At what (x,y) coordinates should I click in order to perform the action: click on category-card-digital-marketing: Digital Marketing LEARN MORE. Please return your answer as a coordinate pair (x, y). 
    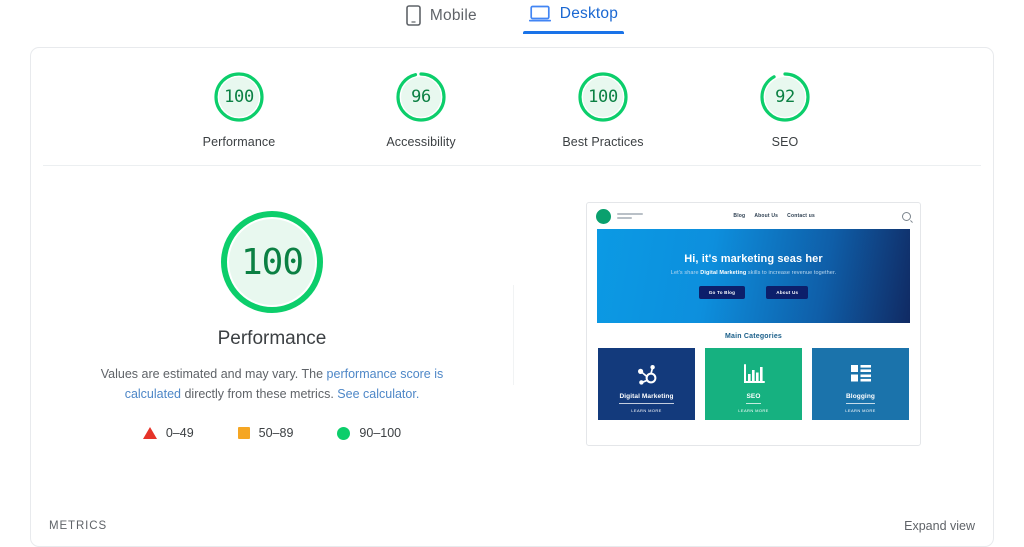
    Looking at the image, I should click on (646, 384).